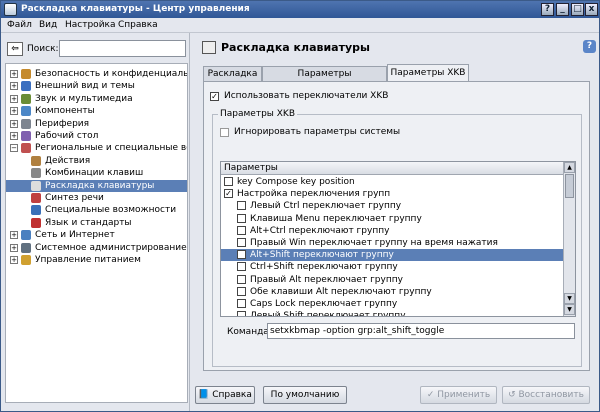 The height and width of the screenshot is (412, 600). I want to click on defaults-button: По умолчанию, so click(305, 395).